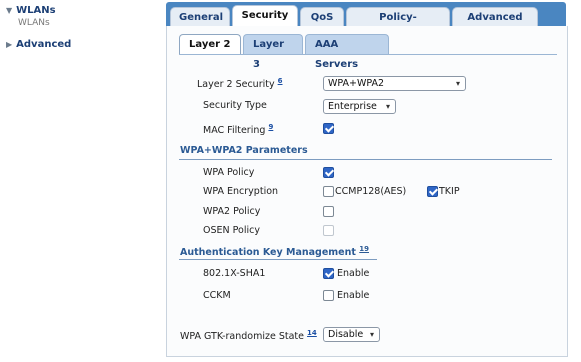 The width and height of the screenshot is (581, 362). What do you see at coordinates (328, 191) in the screenshot?
I see `ccmp-checkbox` at bounding box center [328, 191].